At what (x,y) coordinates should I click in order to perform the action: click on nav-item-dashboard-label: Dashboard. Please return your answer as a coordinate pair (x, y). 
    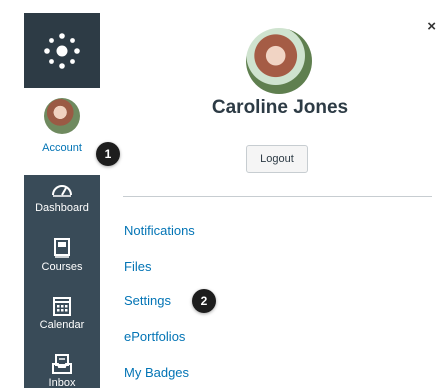
    Looking at the image, I should click on (62, 208).